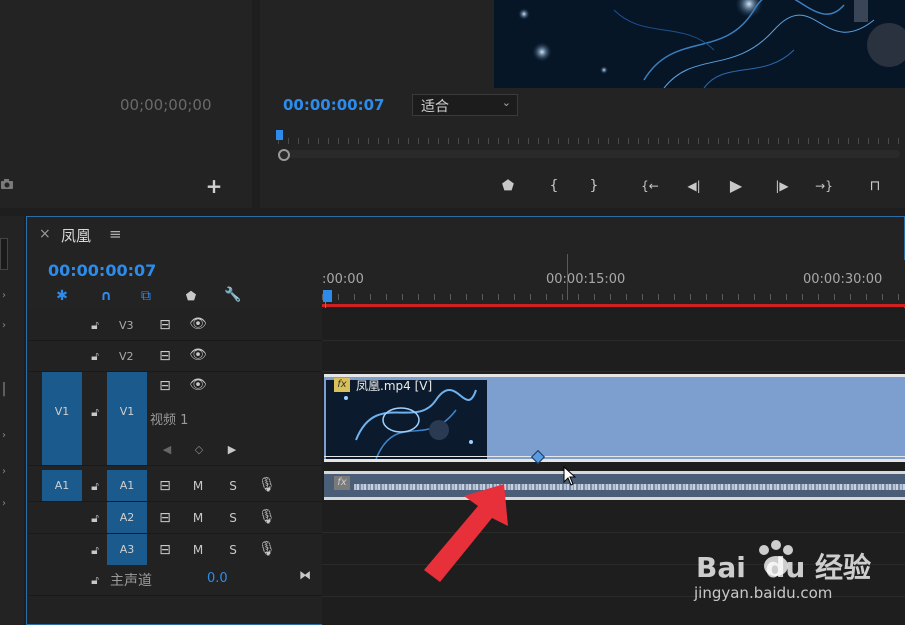  Describe the element at coordinates (175, 518) in the screenshot. I see `track-header-a2: 🔓︎ A2 ⊟ M S 🎙︎` at that location.